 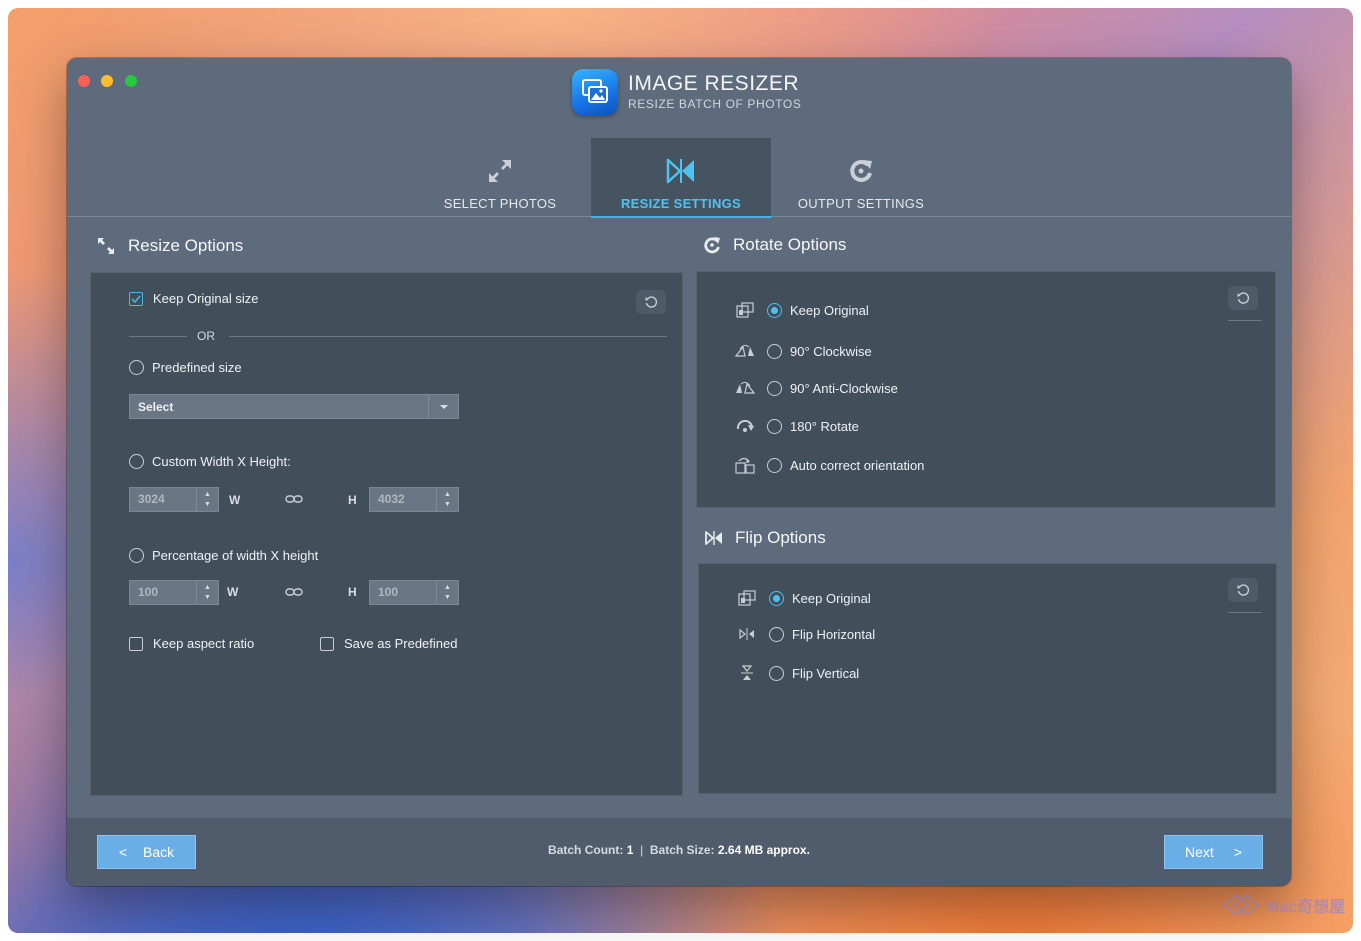 I want to click on next-button: Next >, so click(x=1213, y=852).